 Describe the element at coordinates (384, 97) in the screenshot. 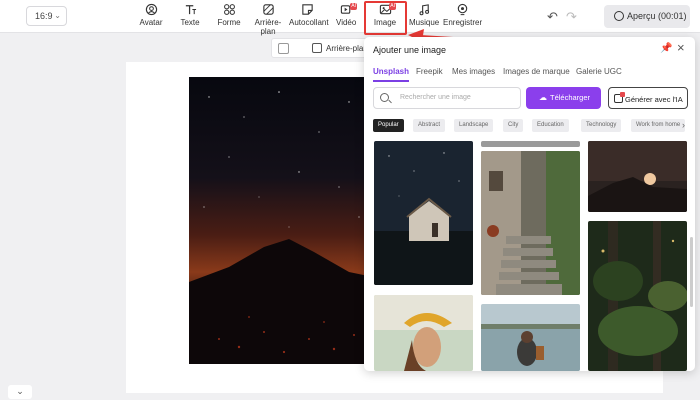

I see `search-icon` at that location.